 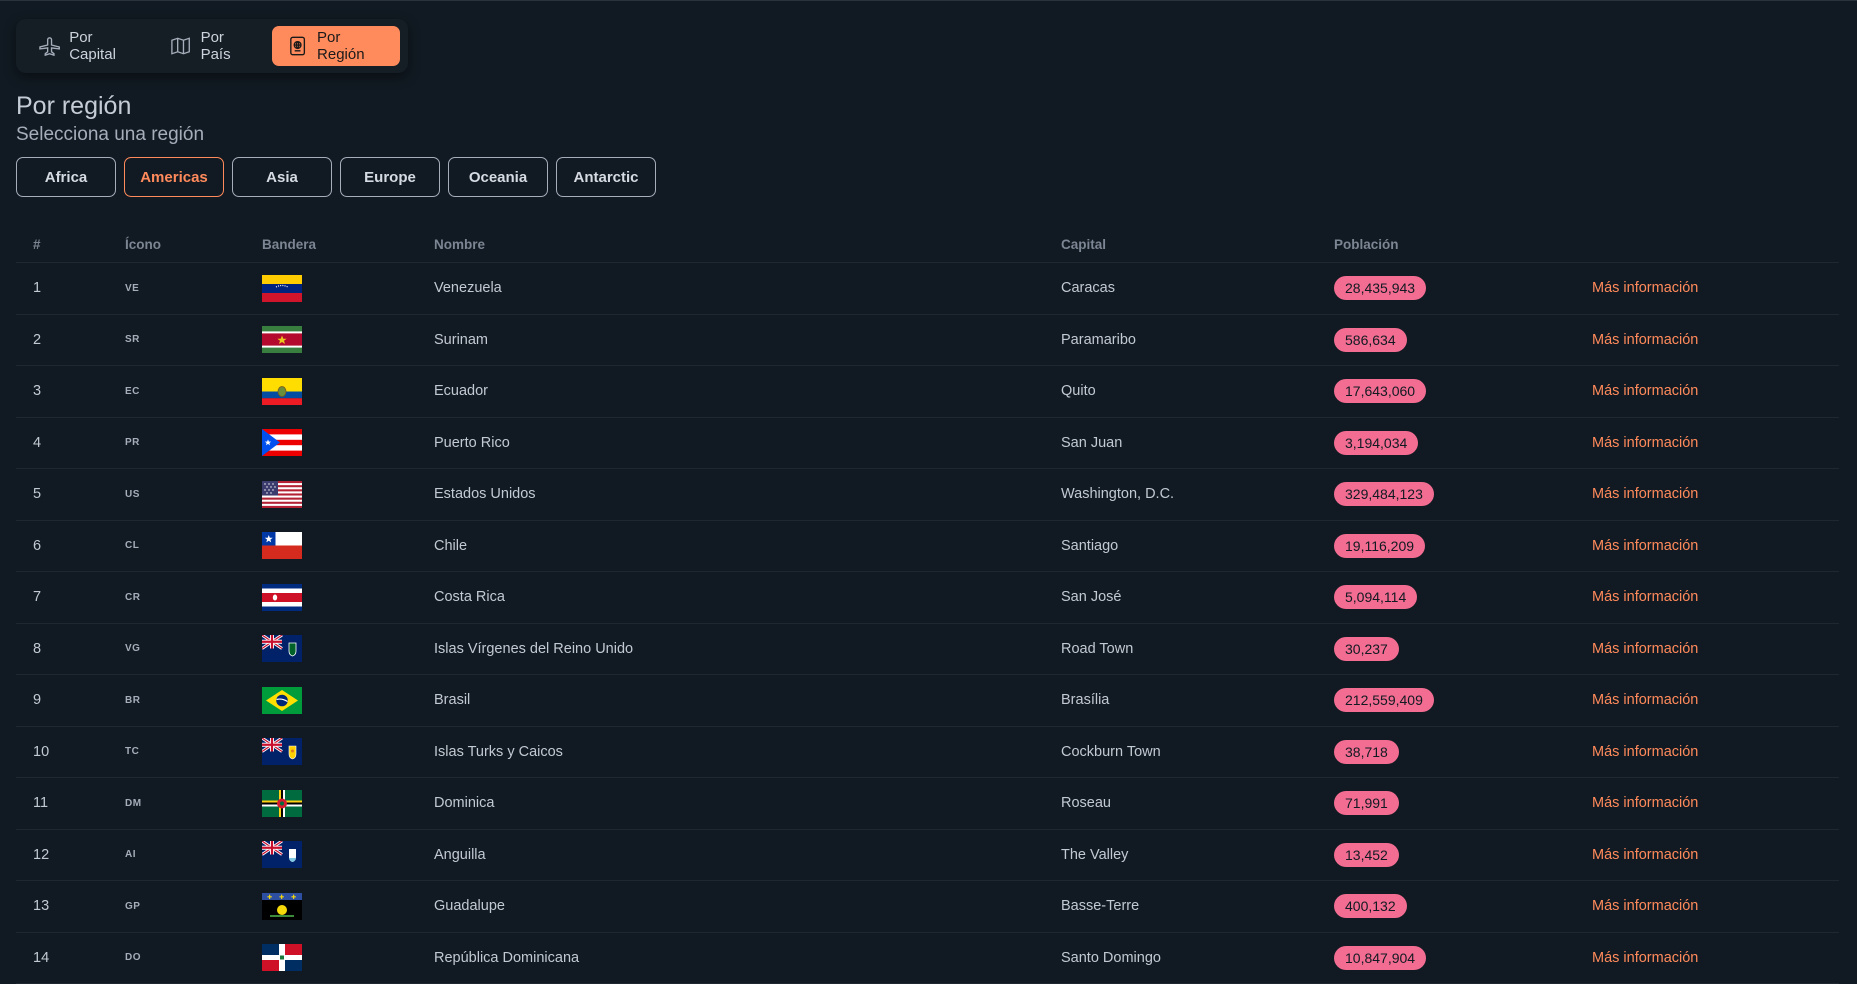 What do you see at coordinates (747, 288) in the screenshot?
I see `country-name: Venezuela` at bounding box center [747, 288].